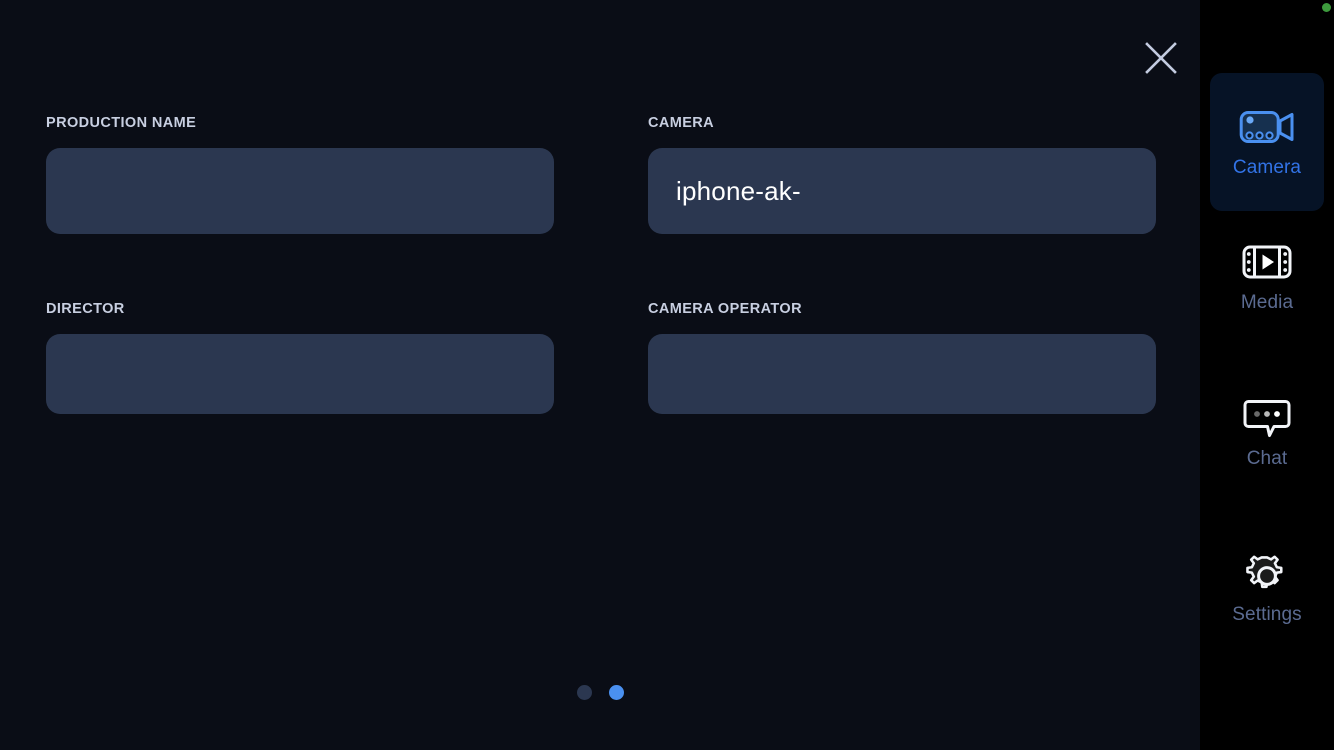 This screenshot has width=1334, height=750. Describe the element at coordinates (1267, 355) in the screenshot. I see `sidebar-nav: Camera Media Chat Settings` at that location.